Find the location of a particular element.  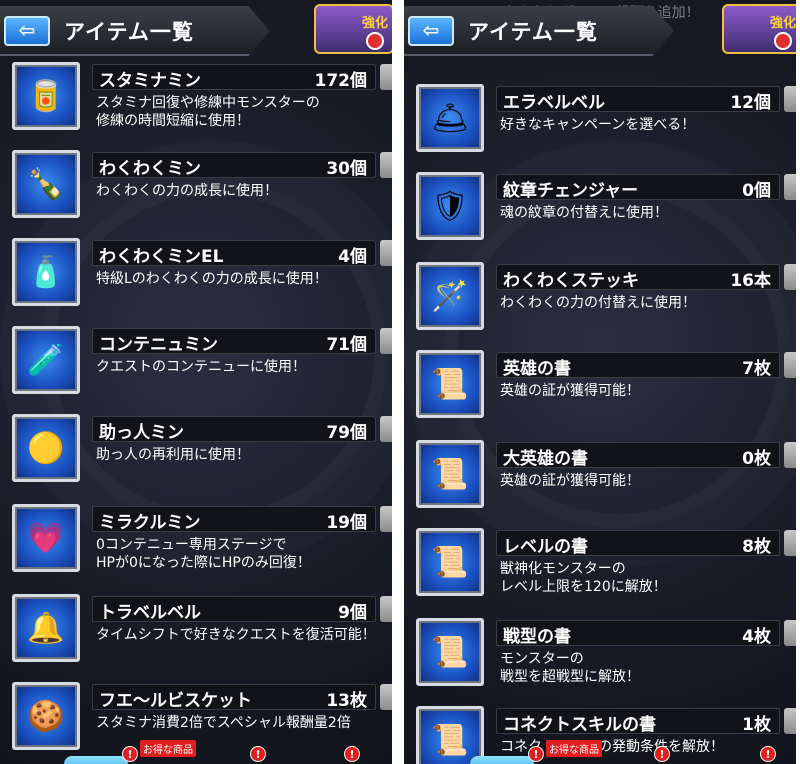

hero-scroll-icon: 📜 is located at coordinates (450, 384).